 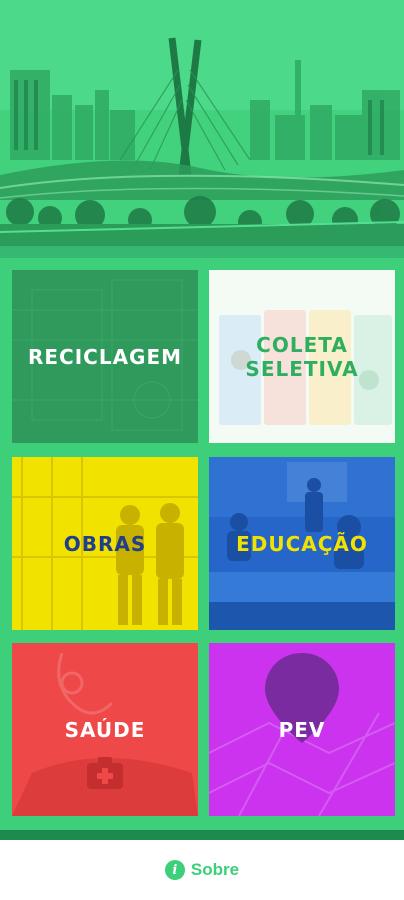 What do you see at coordinates (174, 870) in the screenshot?
I see `info-icon: i` at bounding box center [174, 870].